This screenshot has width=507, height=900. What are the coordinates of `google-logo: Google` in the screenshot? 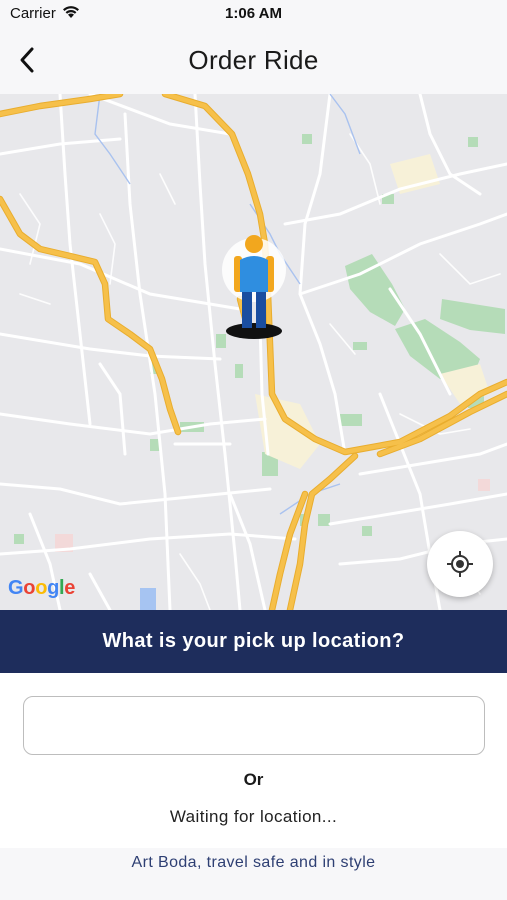 It's located at (41, 588).